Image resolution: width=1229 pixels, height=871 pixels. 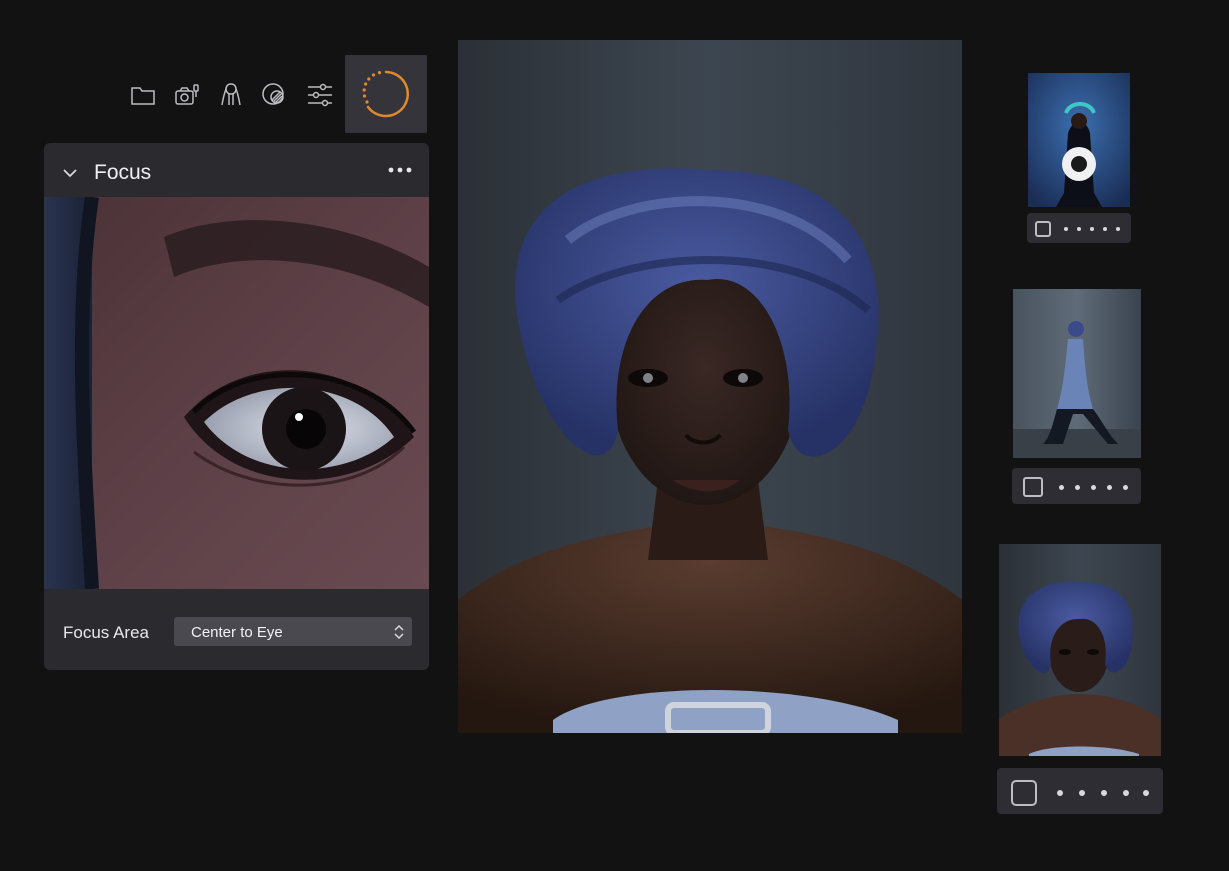 I want to click on focus-tool-button, so click(x=386, y=94).